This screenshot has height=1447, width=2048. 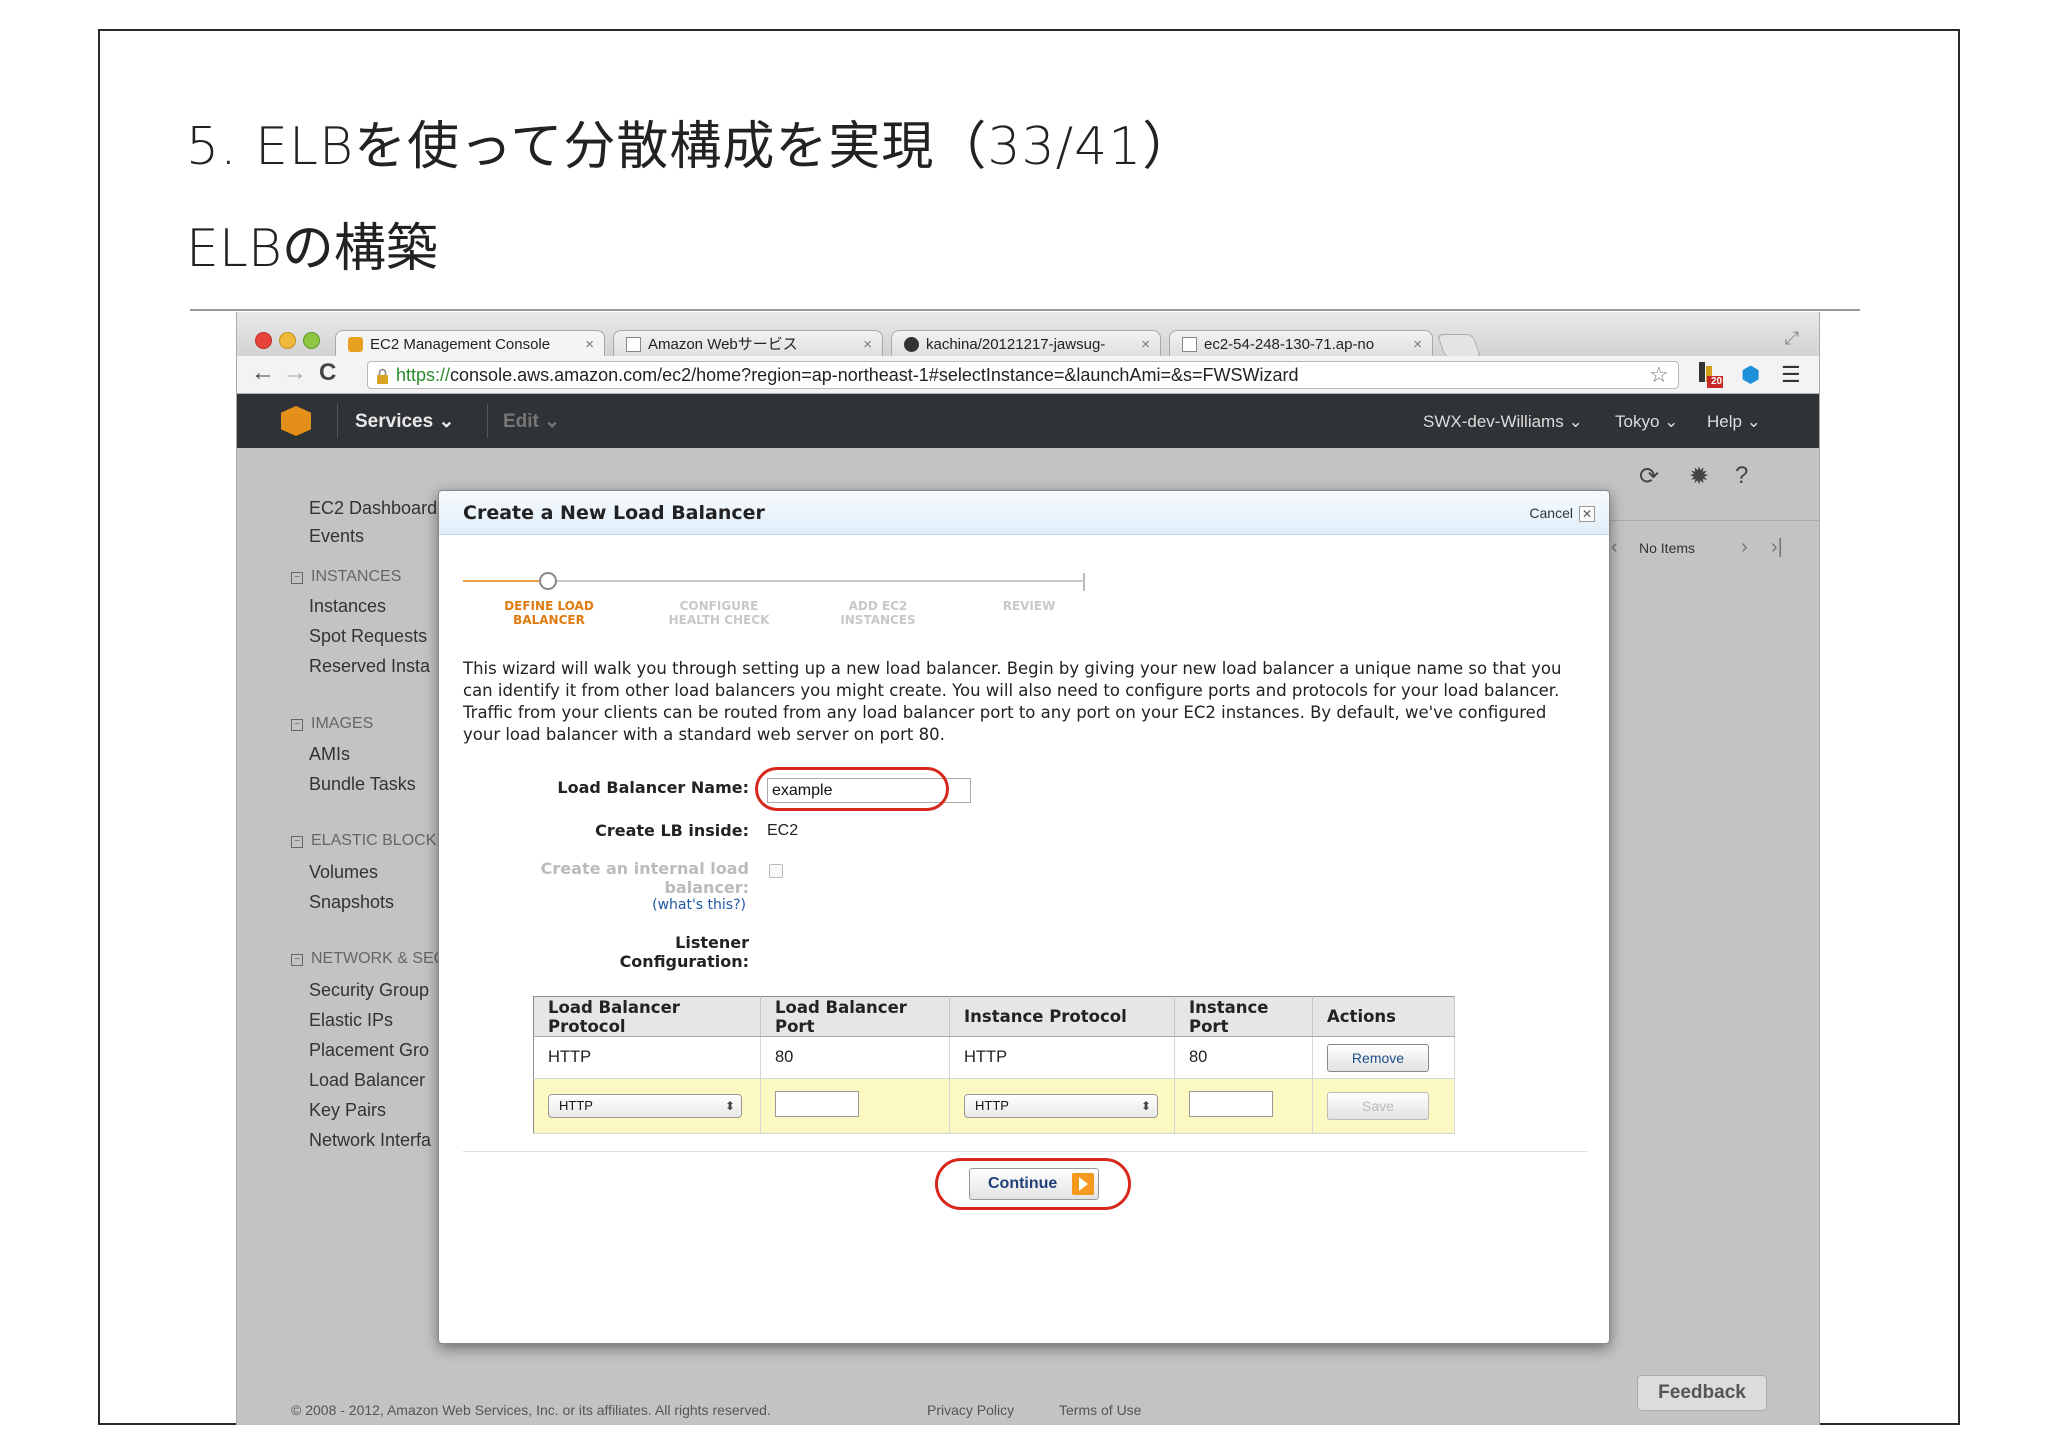 What do you see at coordinates (817, 581) in the screenshot?
I see `wizard-progress-rest` at bounding box center [817, 581].